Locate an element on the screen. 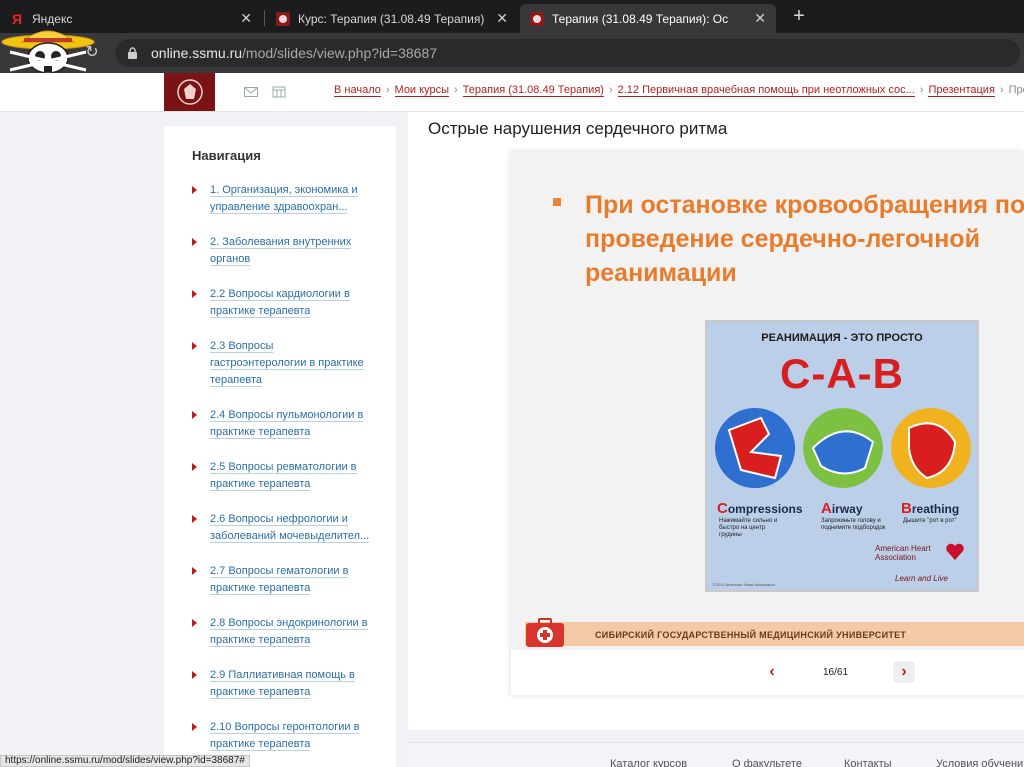 This screenshot has width=1024, height=767. tab-active-slides: Терапия (31.08.49 Терапия): Ос ✕ is located at coordinates (648, 18).